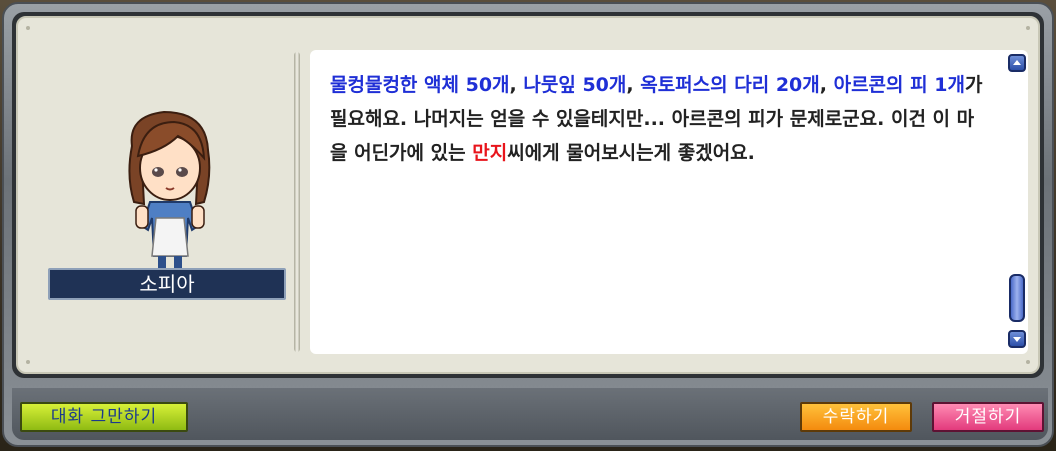 The width and height of the screenshot is (1056, 451). What do you see at coordinates (104, 417) in the screenshot?
I see `end-chat-button: 대화 그만하기` at bounding box center [104, 417].